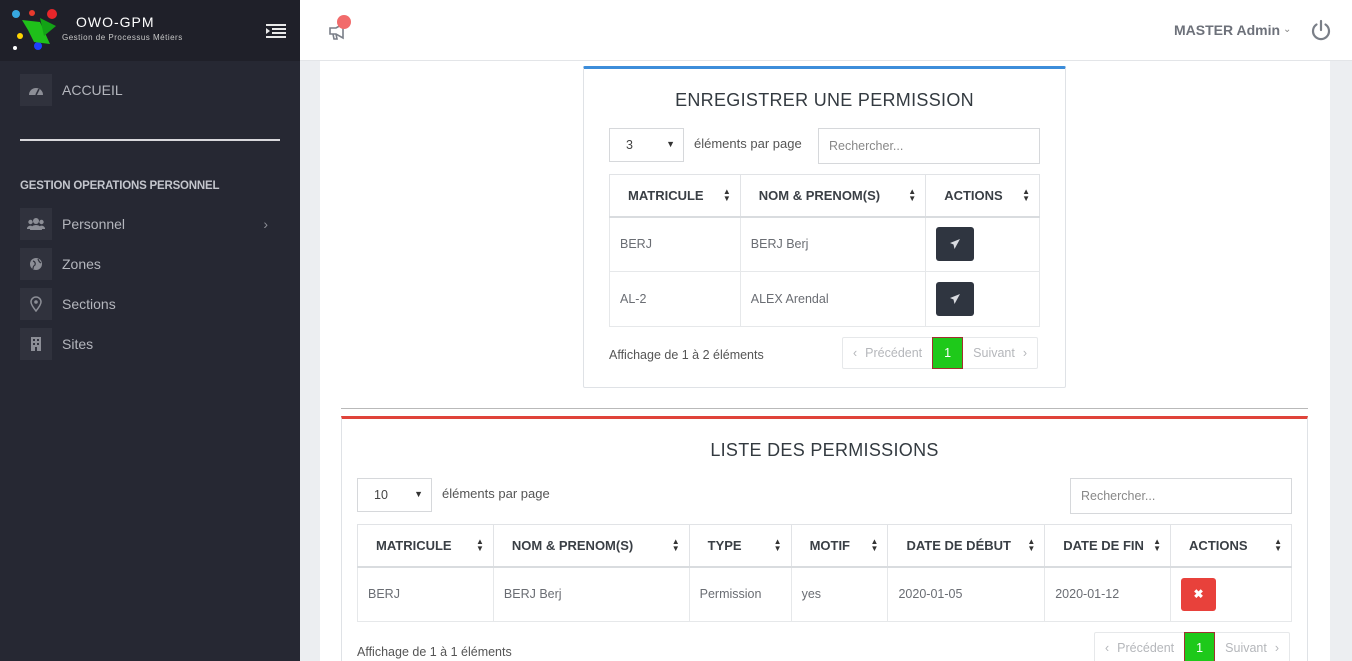 The height and width of the screenshot is (661, 1352). Describe the element at coordinates (686, 355) in the screenshot. I see `table-info: Affichage de 1 à 2 éléments` at that location.